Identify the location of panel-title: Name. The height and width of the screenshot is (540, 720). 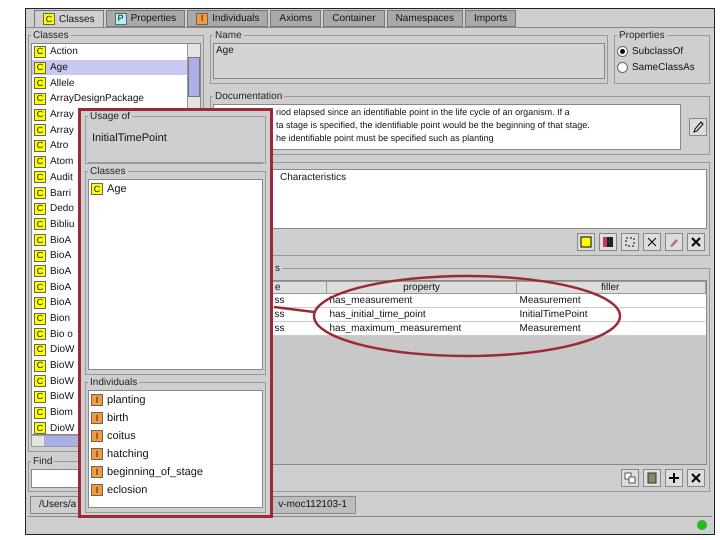
(228, 35).